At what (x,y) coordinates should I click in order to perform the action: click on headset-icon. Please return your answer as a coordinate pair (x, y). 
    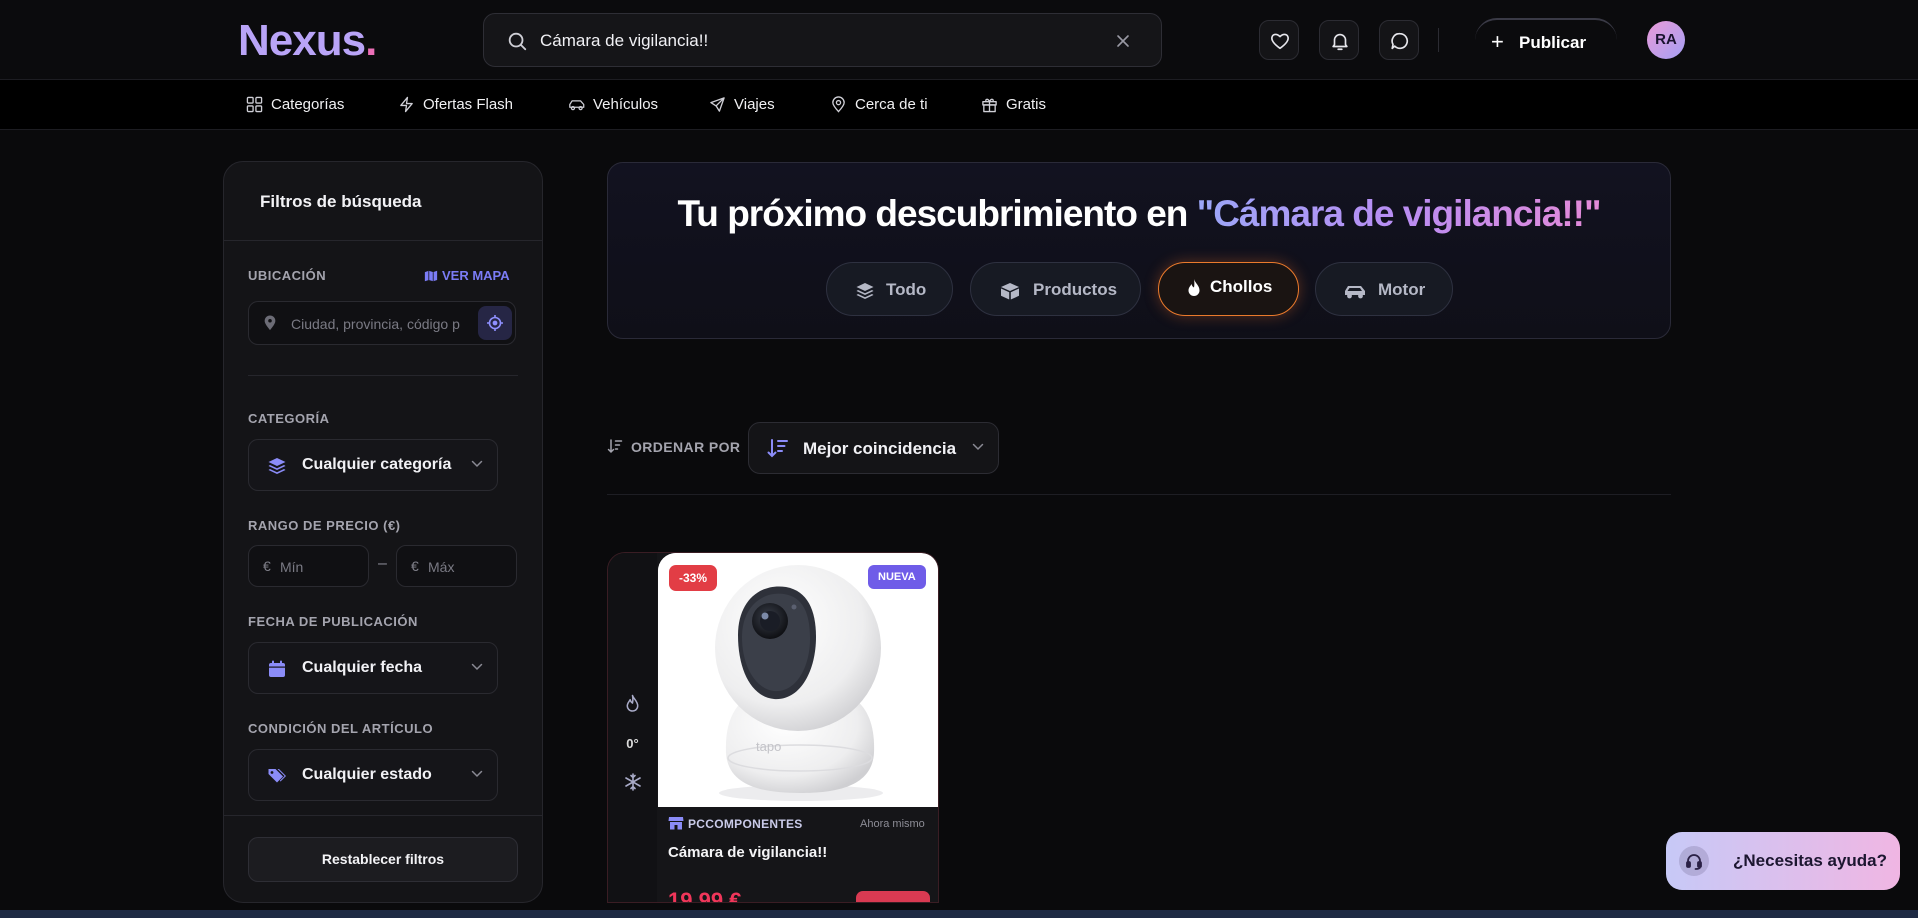
    Looking at the image, I should click on (1694, 861).